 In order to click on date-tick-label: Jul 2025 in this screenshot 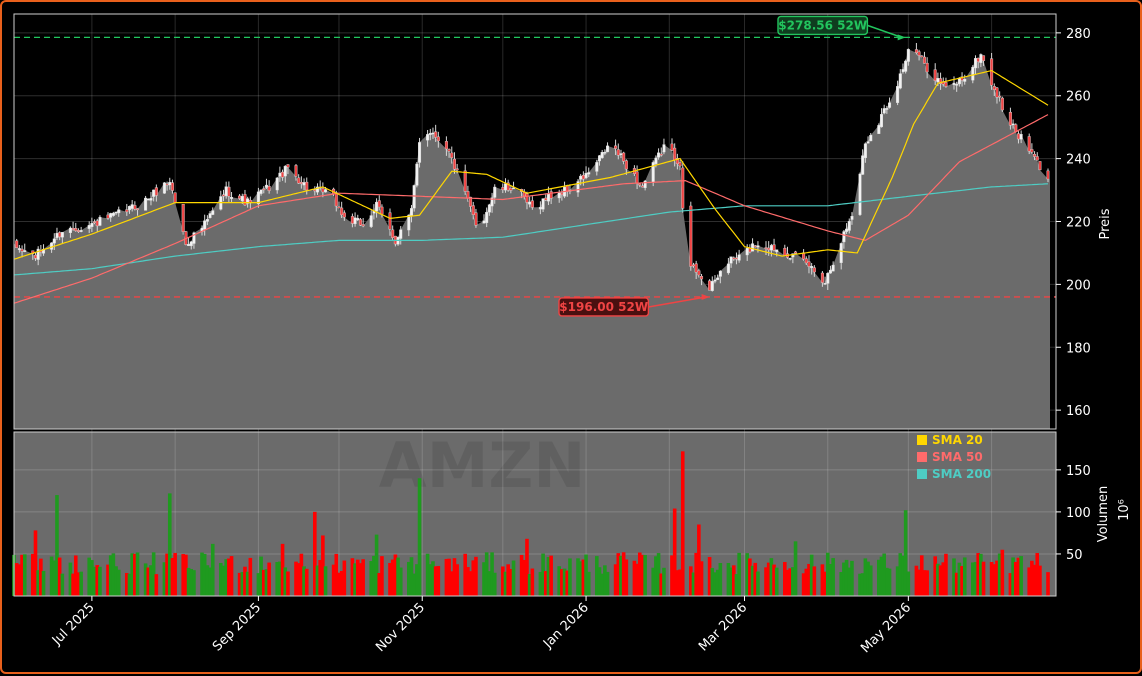, I will do `click(73, 624)`.